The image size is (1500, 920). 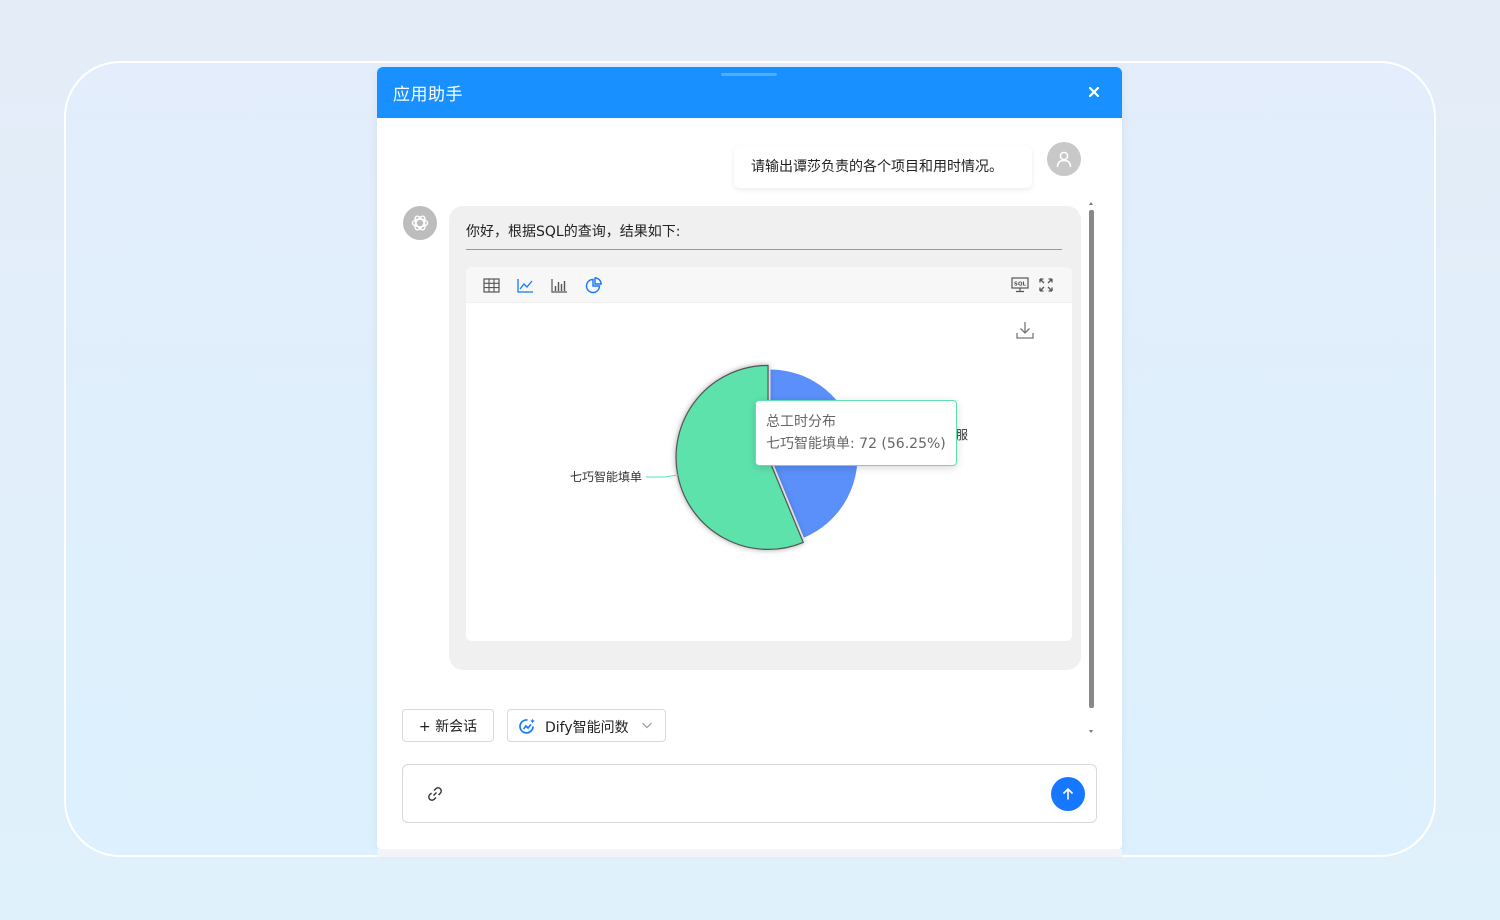 I want to click on ai-chart-icon, so click(x=527, y=726).